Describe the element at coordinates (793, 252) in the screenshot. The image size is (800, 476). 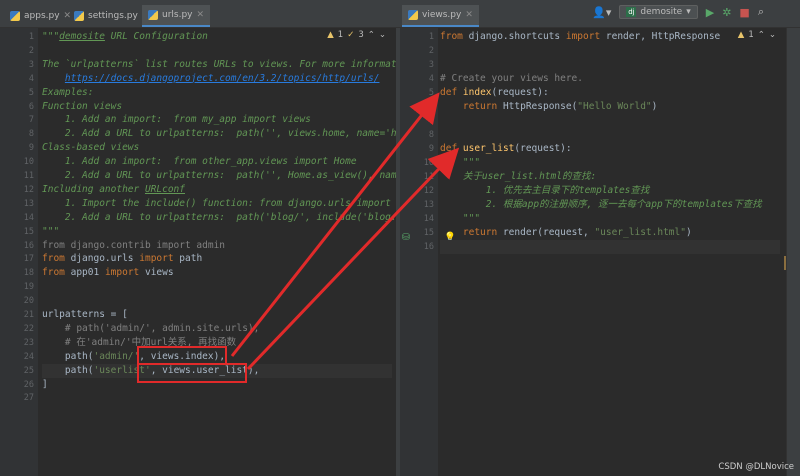
I see `right-tool-strip` at that location.